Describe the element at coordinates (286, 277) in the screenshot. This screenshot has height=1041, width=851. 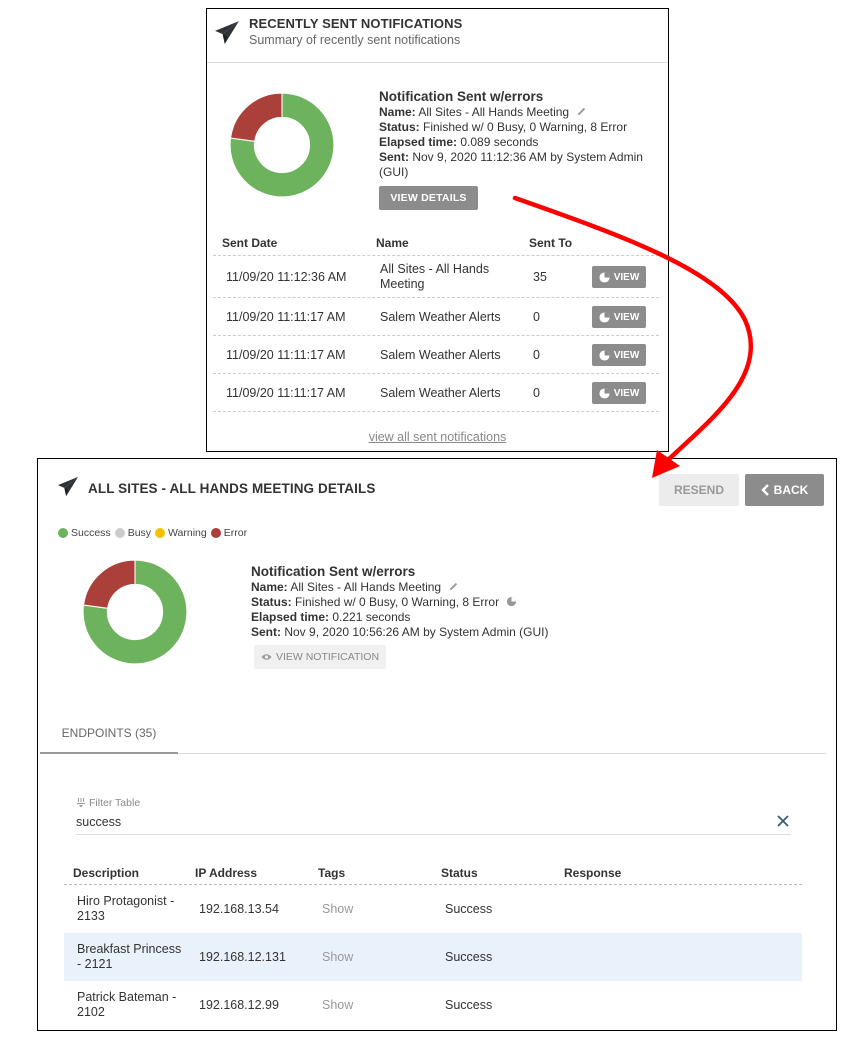
I see `sent-date-cell: 11/09/20 11:12:36 AM` at that location.